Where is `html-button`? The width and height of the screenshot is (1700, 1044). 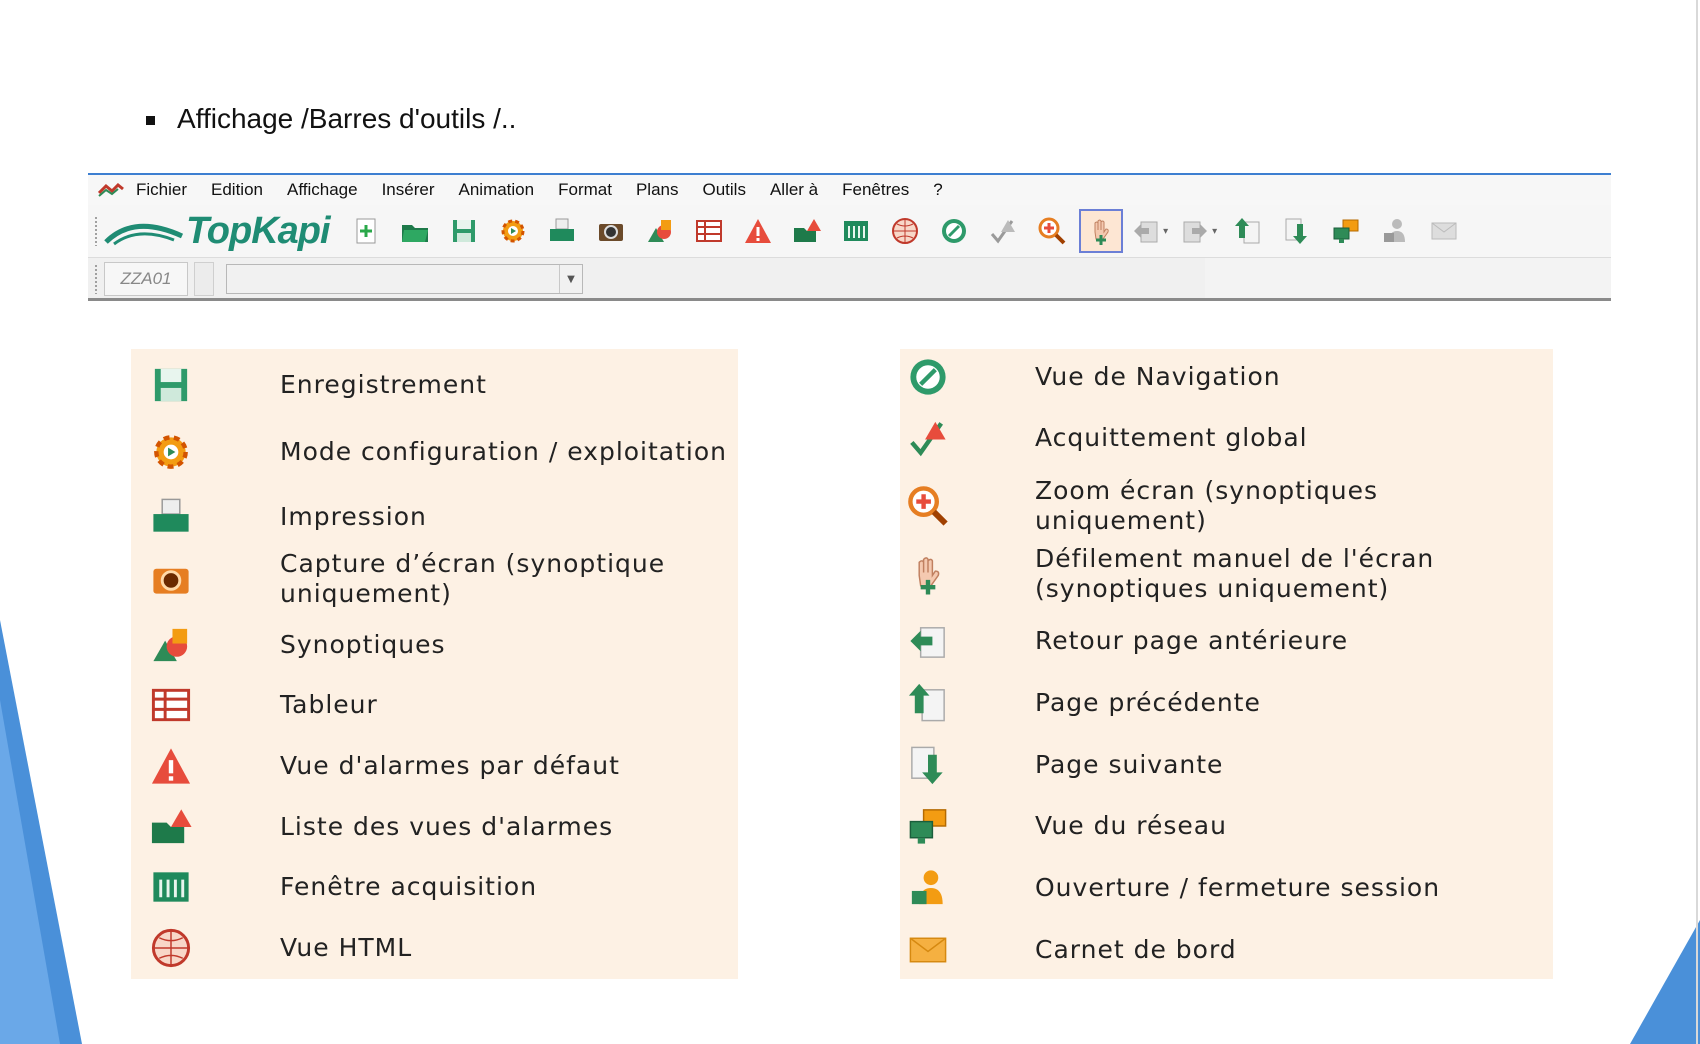
html-button is located at coordinates (905, 231).